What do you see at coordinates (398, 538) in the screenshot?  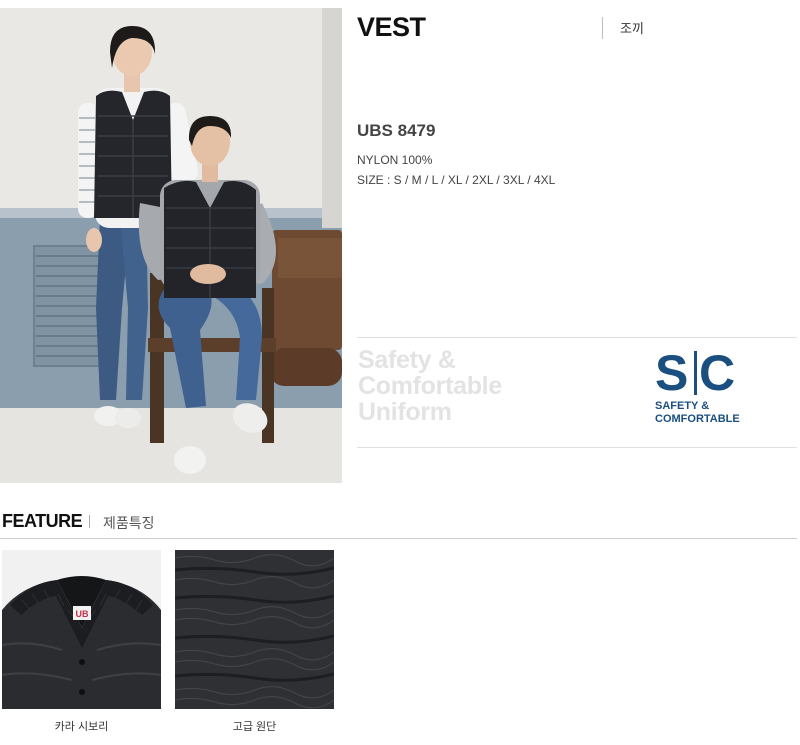 I see `feature-rule` at bounding box center [398, 538].